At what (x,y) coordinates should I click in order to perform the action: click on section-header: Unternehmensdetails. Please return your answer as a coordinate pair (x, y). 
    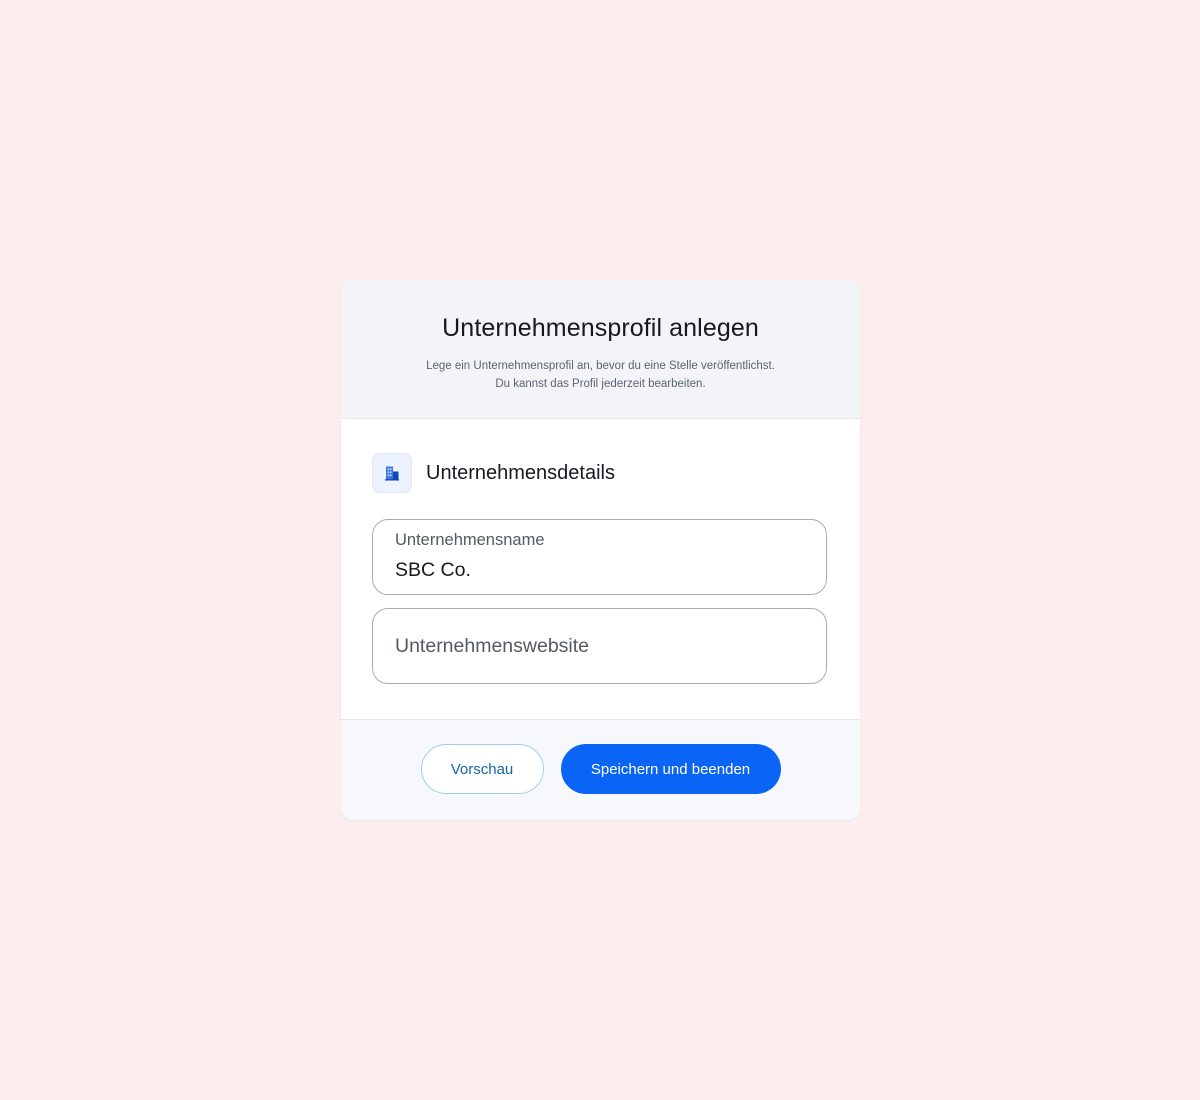
    Looking at the image, I should click on (599, 473).